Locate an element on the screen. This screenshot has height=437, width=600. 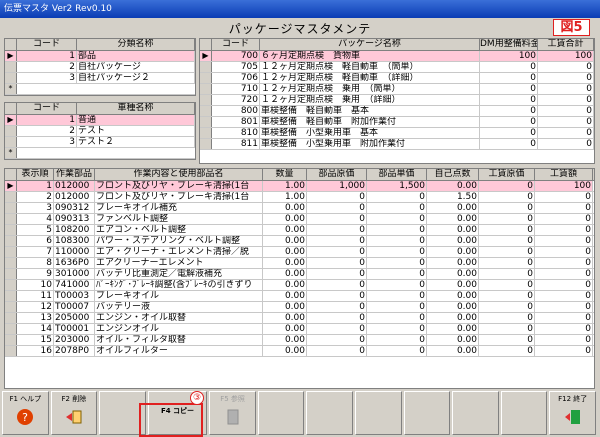
name-cell: １２ヶ月定期点検 乗用 （詳細） is located at coordinates (370, 100).